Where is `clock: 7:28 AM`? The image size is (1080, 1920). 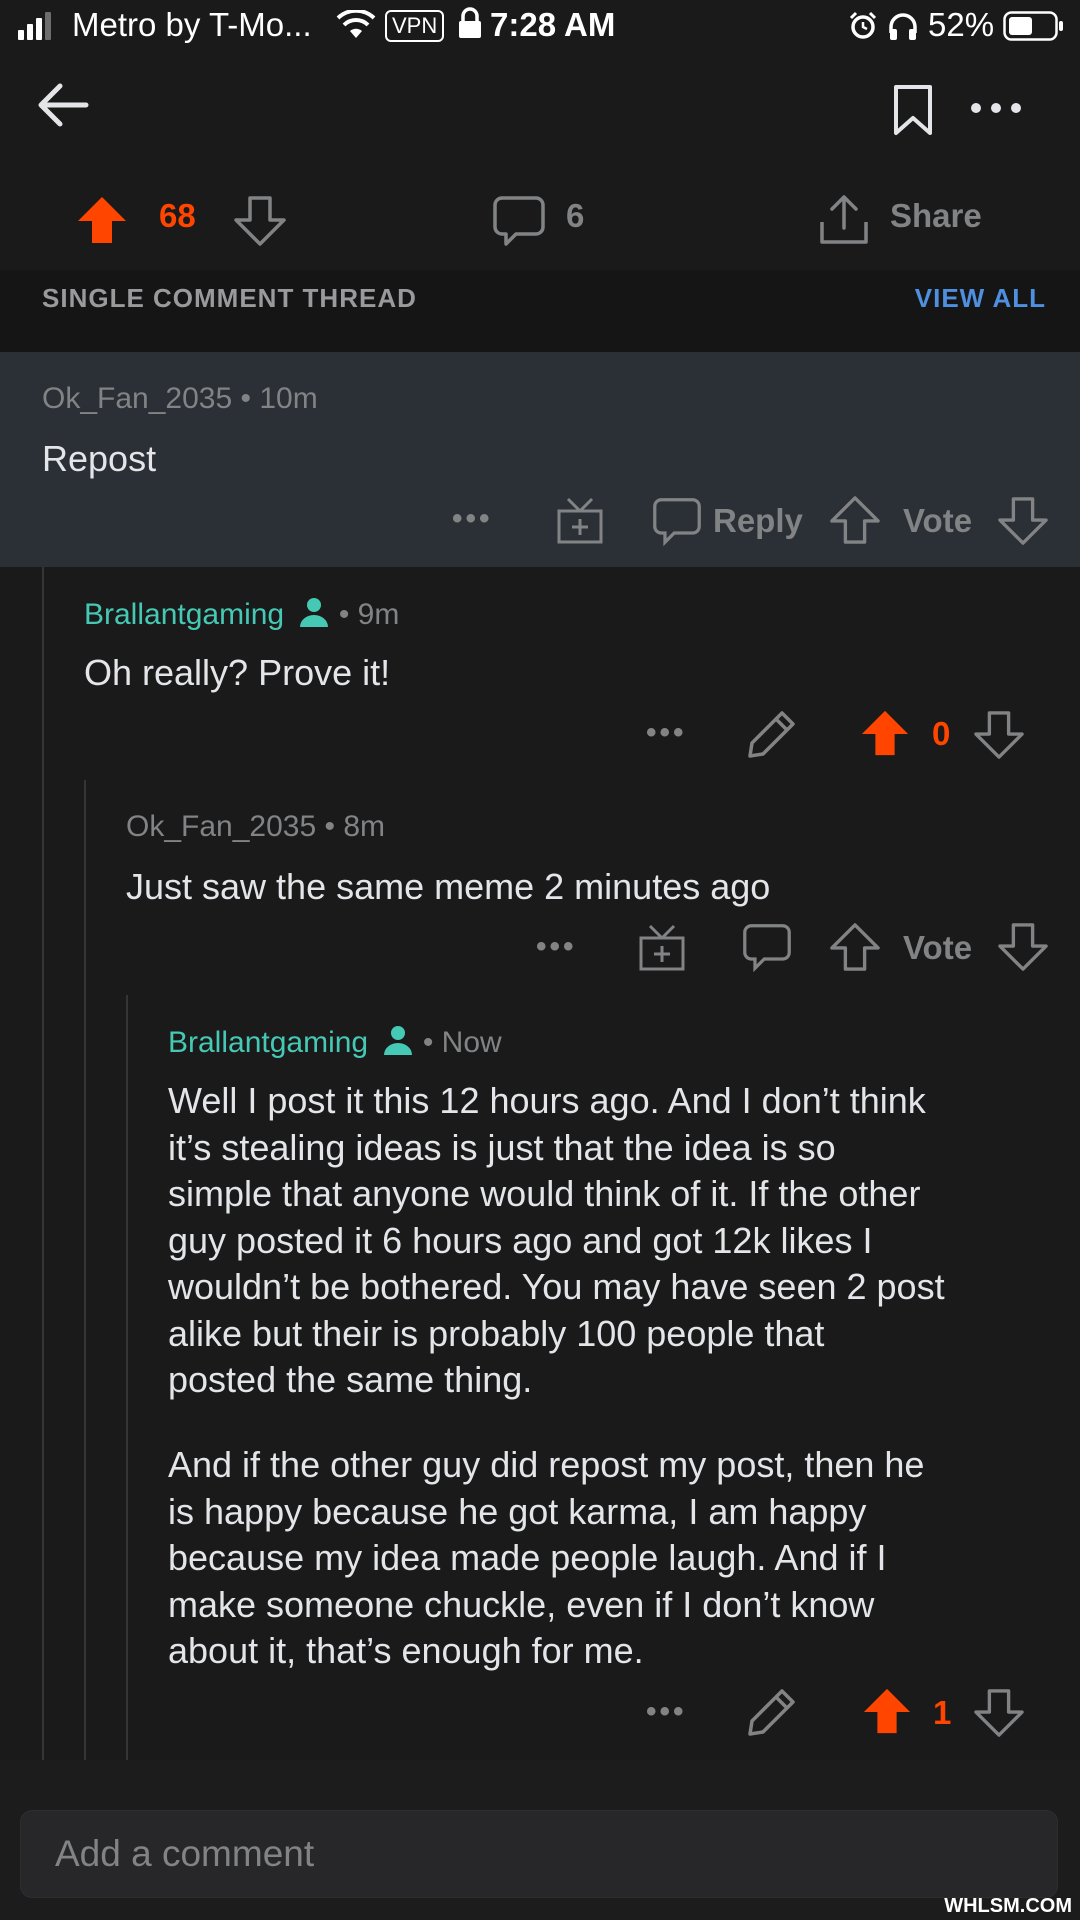
clock: 7:28 AM is located at coordinates (553, 24).